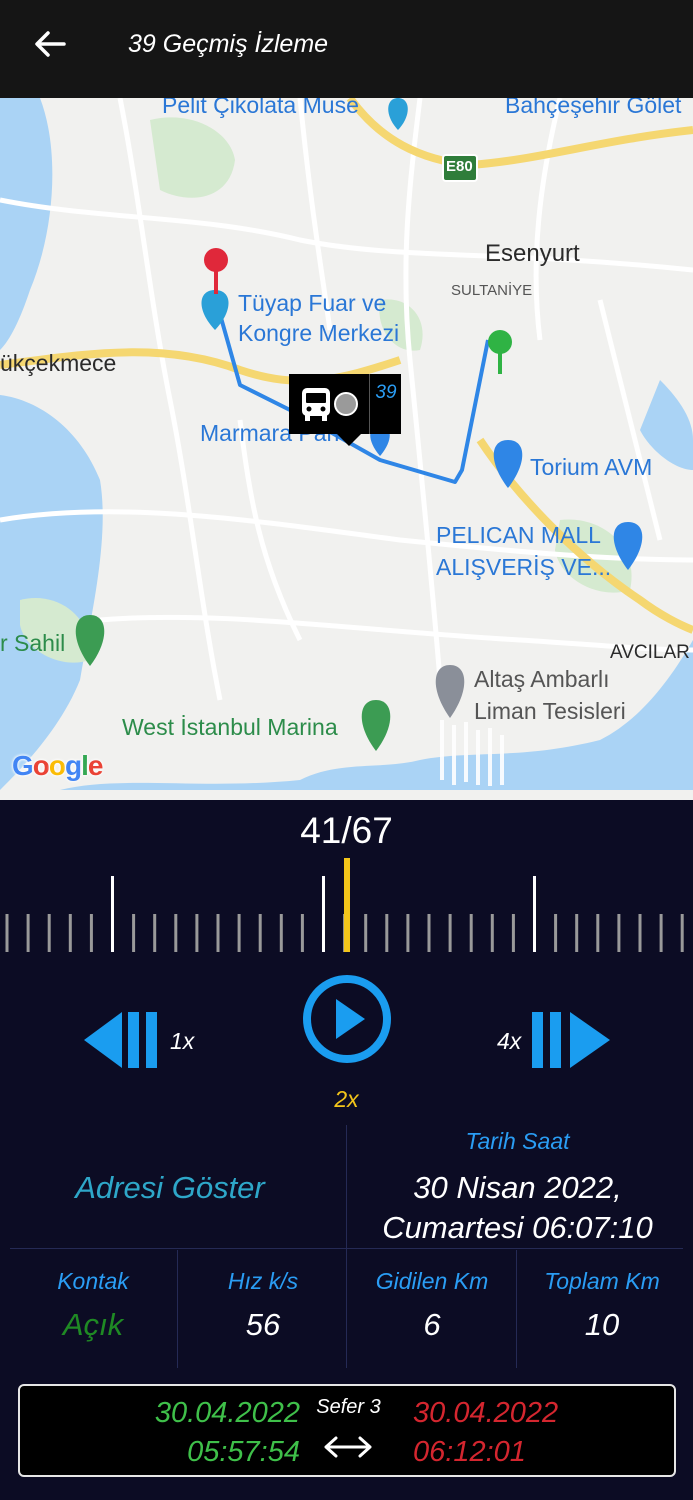 The width and height of the screenshot is (693, 1500). I want to click on status-dot-icon, so click(346, 404).